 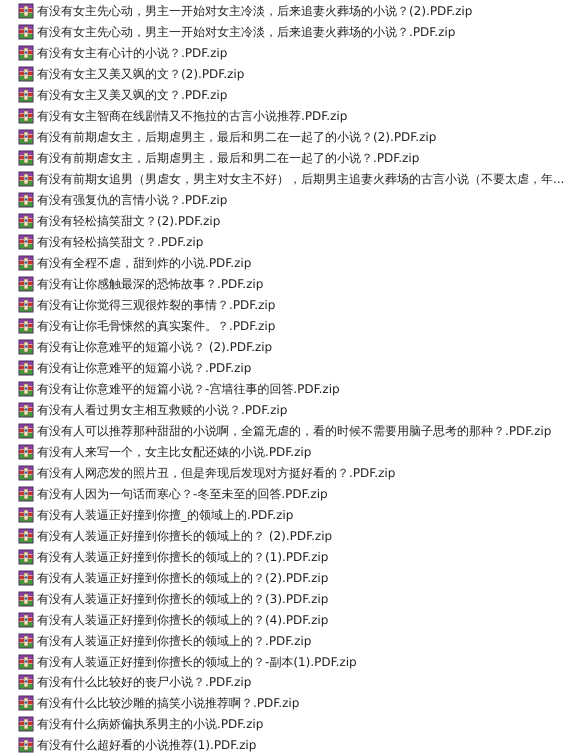 I want to click on file-name: 有没有人装逼正好撞到你擅长的领域上的？ (2).PDF.zip, so click(x=184, y=536).